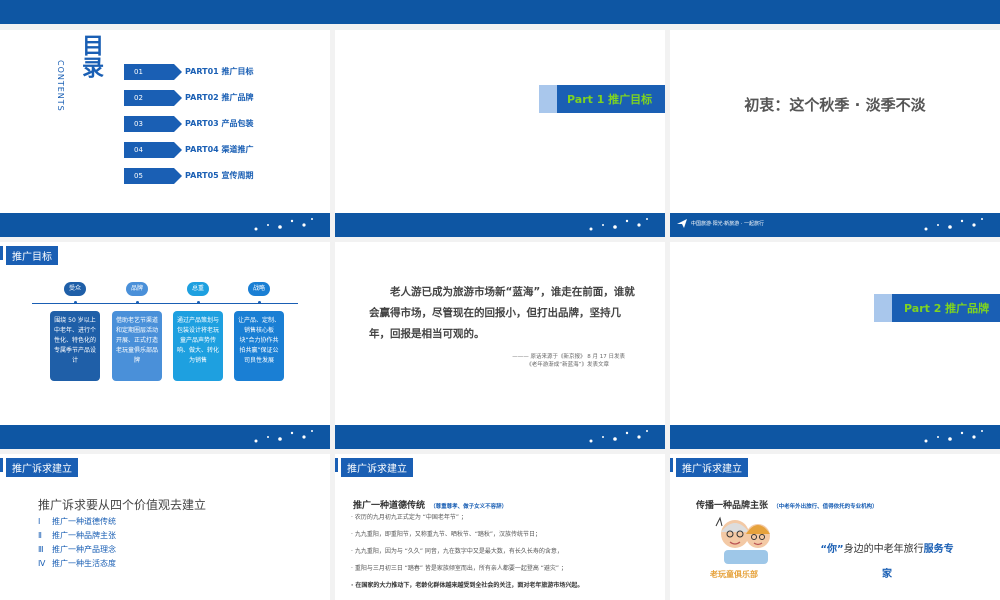 Image resolution: width=1000 pixels, height=600 pixels. What do you see at coordinates (198, 346) in the screenshot?
I see `goal-node-text: 通过产品策划与包装设计将老玩童产品声势传响、做大、转化为销售` at bounding box center [198, 346].